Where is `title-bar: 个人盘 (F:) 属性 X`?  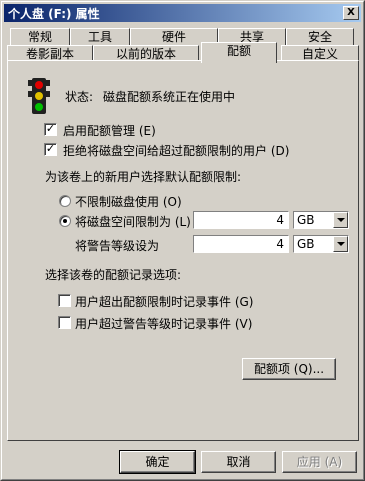
title-bar: 个人盘 (F:) 属性 X is located at coordinates (182, 13).